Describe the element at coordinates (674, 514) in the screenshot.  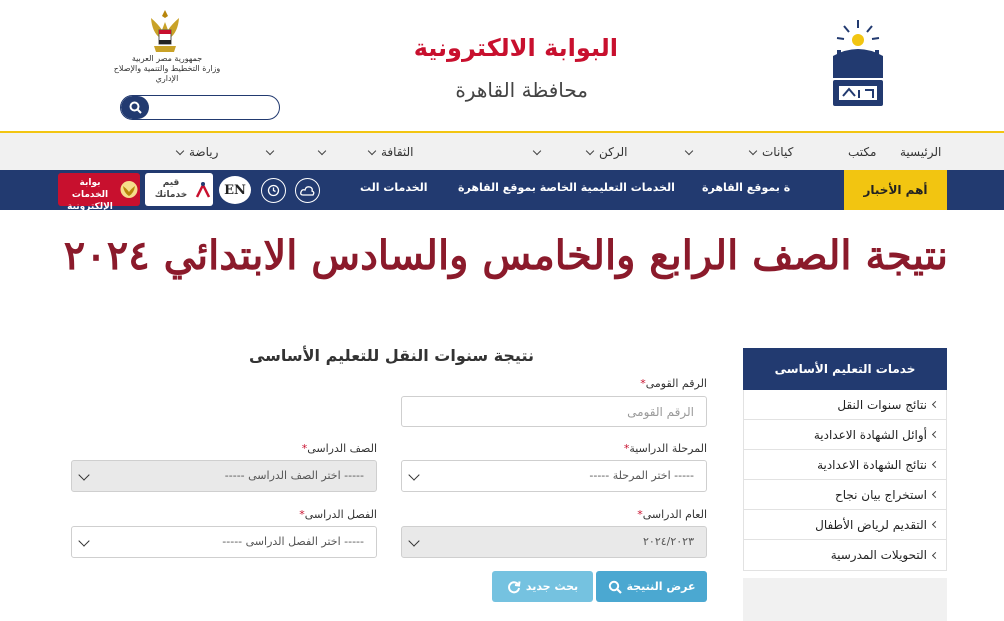
I see `year-label-text: العام الدراسى` at that location.